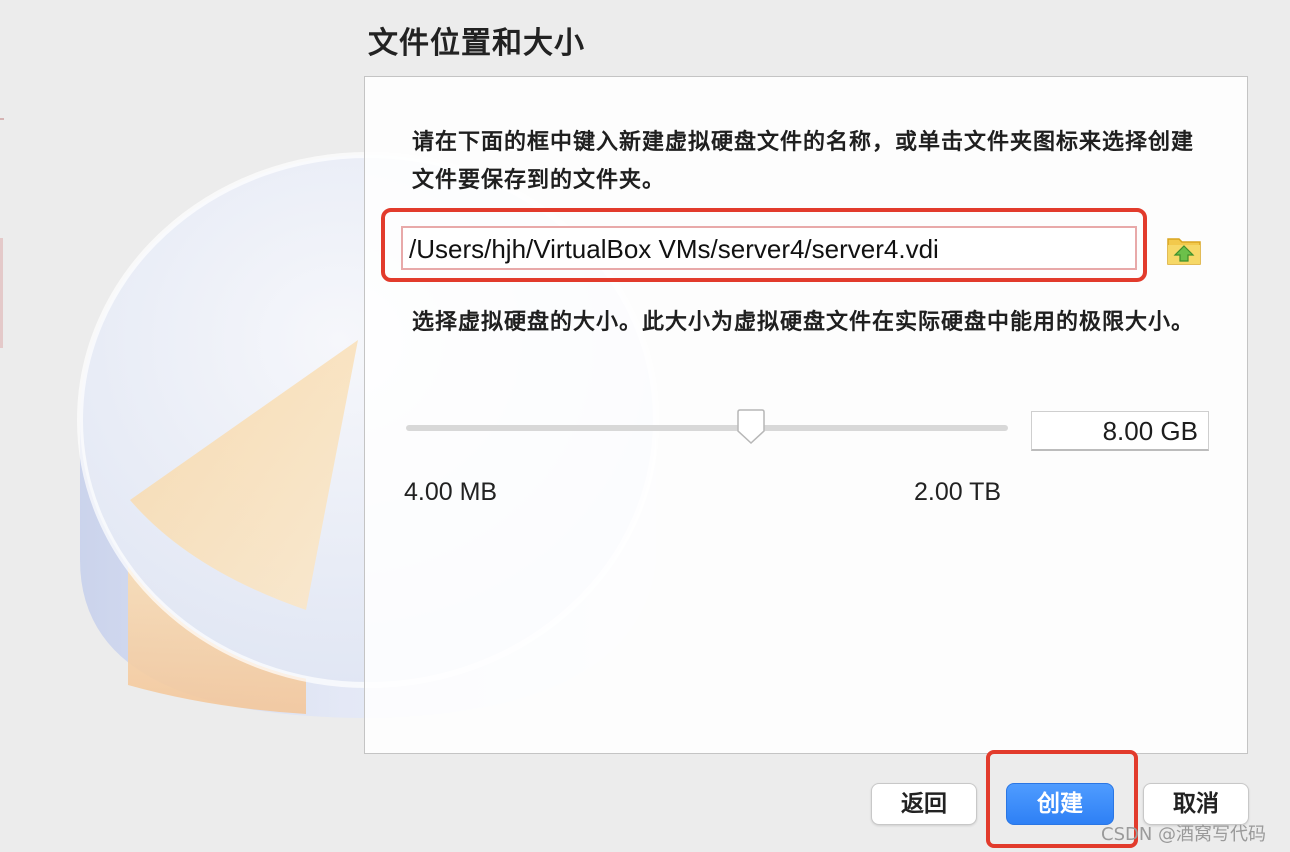 This screenshot has height=852, width=1290. I want to click on folder-open-icon, so click(1184, 250).